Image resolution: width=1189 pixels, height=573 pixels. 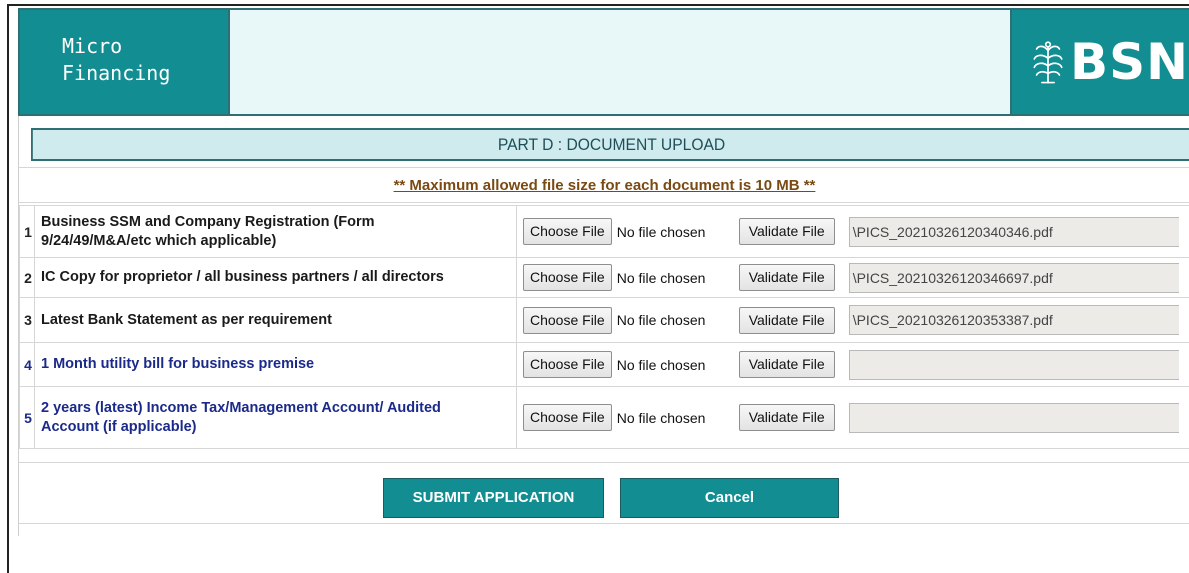 What do you see at coordinates (1129, 62) in the screenshot?
I see `bank-name: BSN` at bounding box center [1129, 62].